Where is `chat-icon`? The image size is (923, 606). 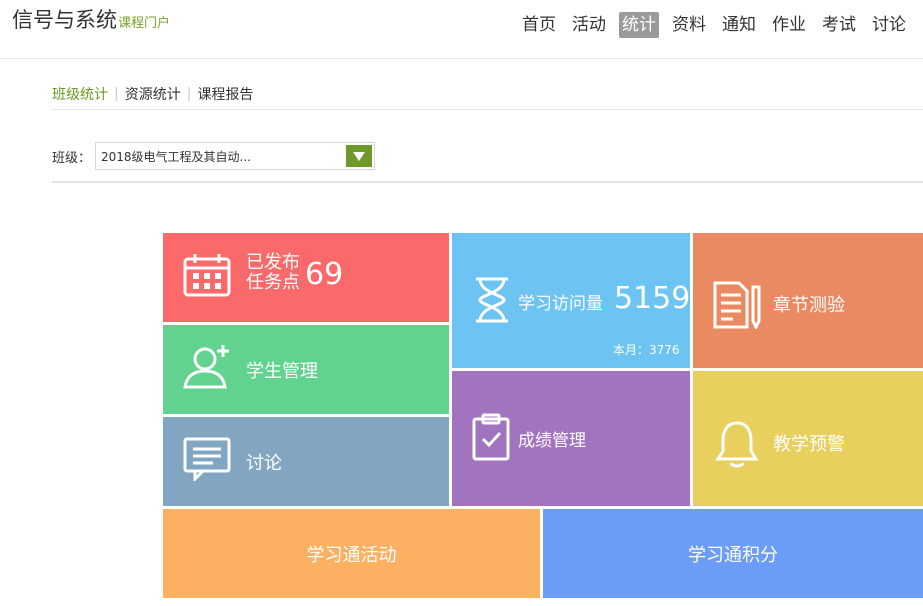
chat-icon is located at coordinates (207, 461).